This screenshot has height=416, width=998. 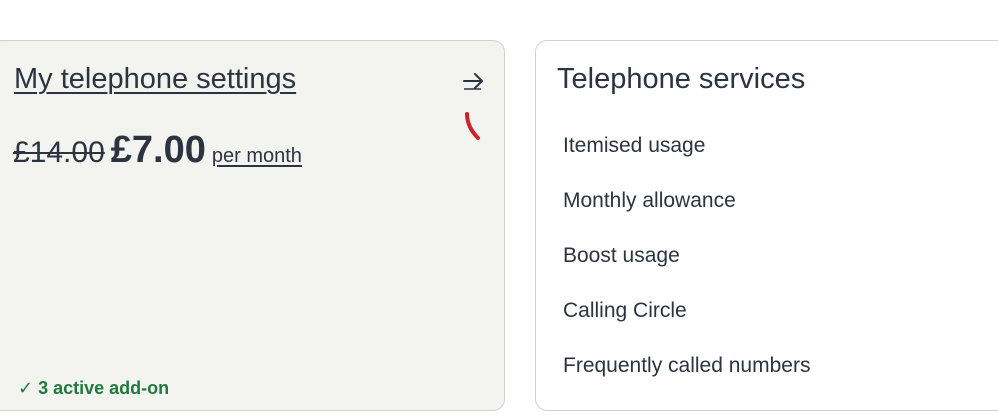 What do you see at coordinates (686, 376) in the screenshot?
I see `service-item-frequently-called-numbers: Frequently called numbers` at bounding box center [686, 376].